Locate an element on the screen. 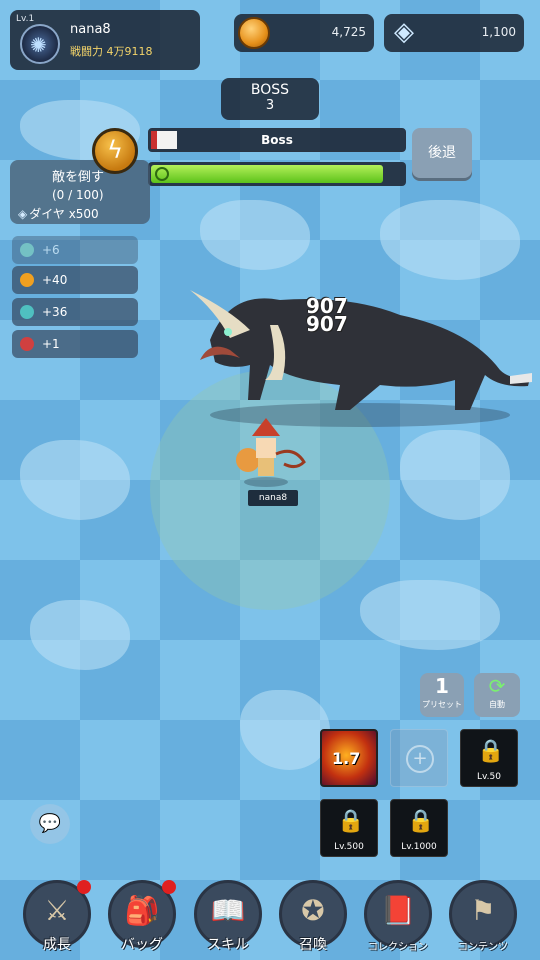 The height and width of the screenshot is (960, 540). quest-title: 敵を倒す is located at coordinates (78, 177).